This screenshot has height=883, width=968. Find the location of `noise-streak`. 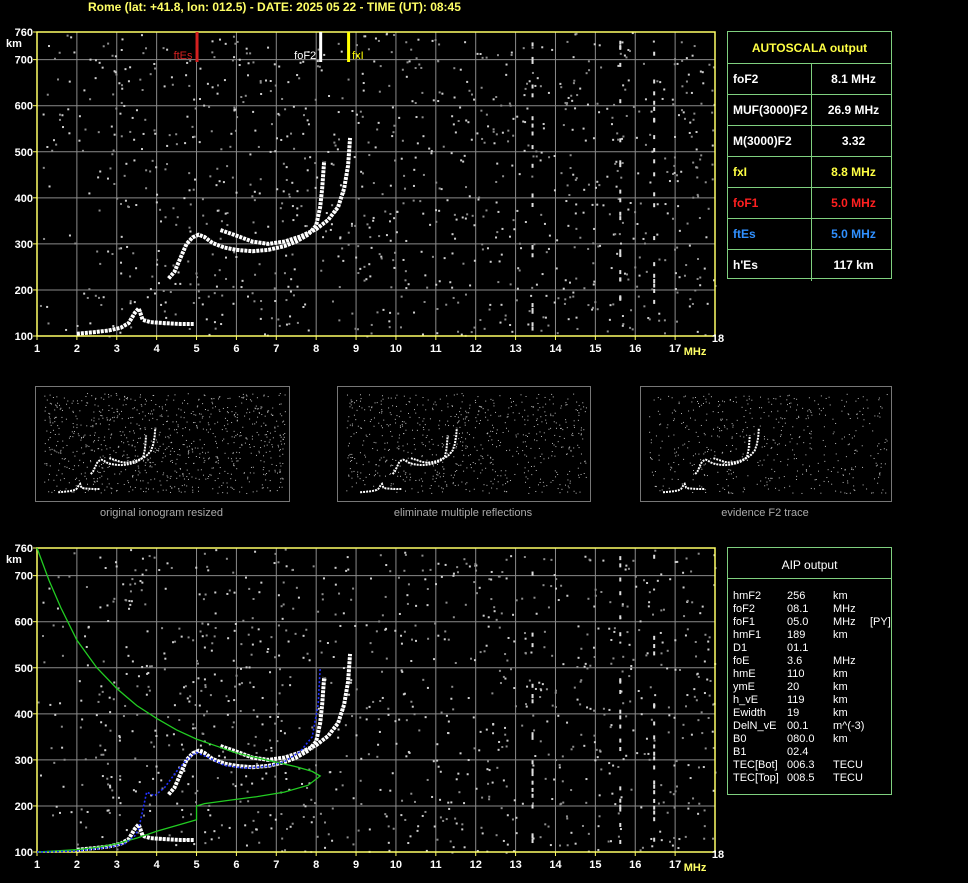

noise-streak is located at coordinates (654, 81).